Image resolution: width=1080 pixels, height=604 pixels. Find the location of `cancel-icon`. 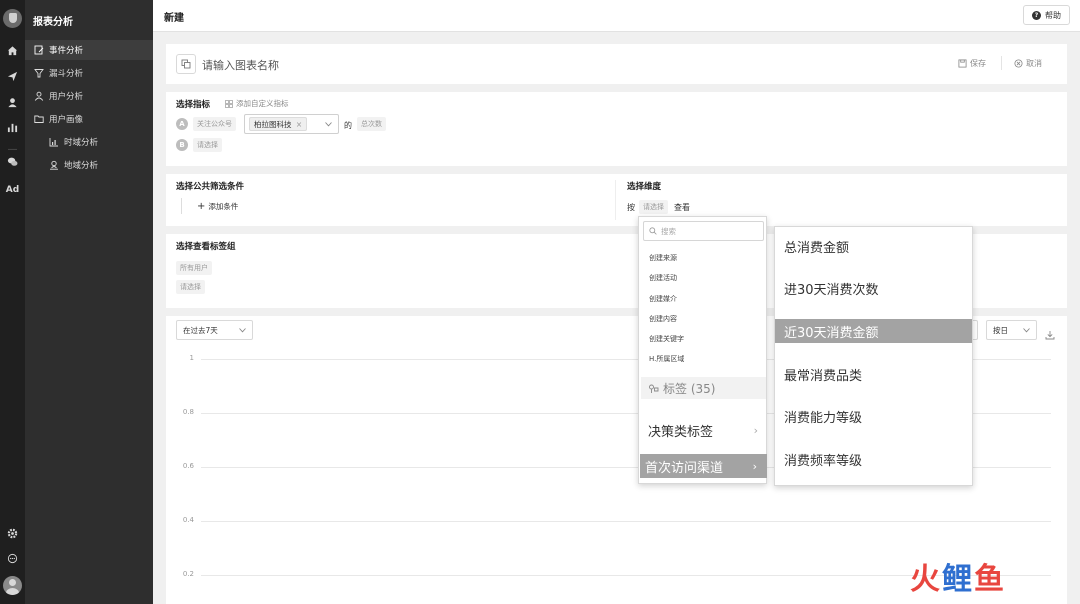

cancel-icon is located at coordinates (1018, 63).